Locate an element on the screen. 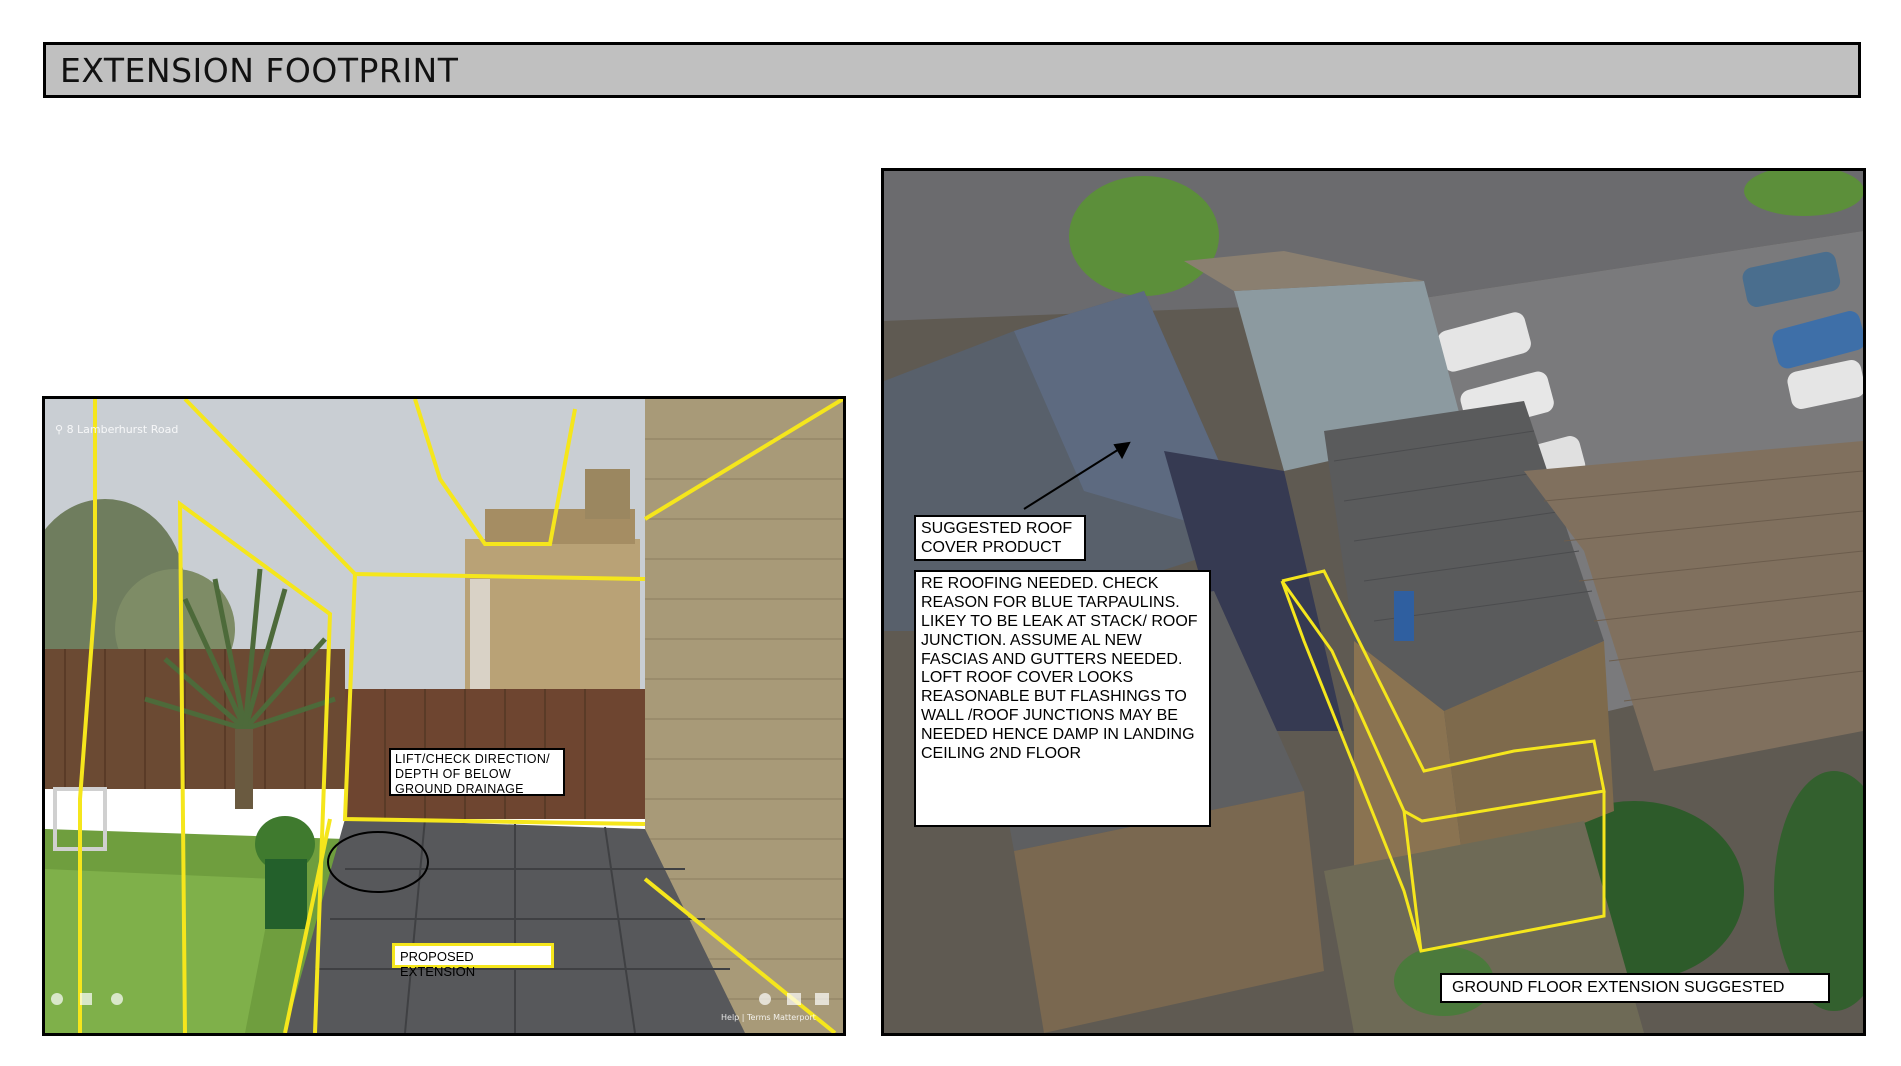  roof-cover-label: SUGGESTED ROOF COVER PRODUCT is located at coordinates (1000, 538).